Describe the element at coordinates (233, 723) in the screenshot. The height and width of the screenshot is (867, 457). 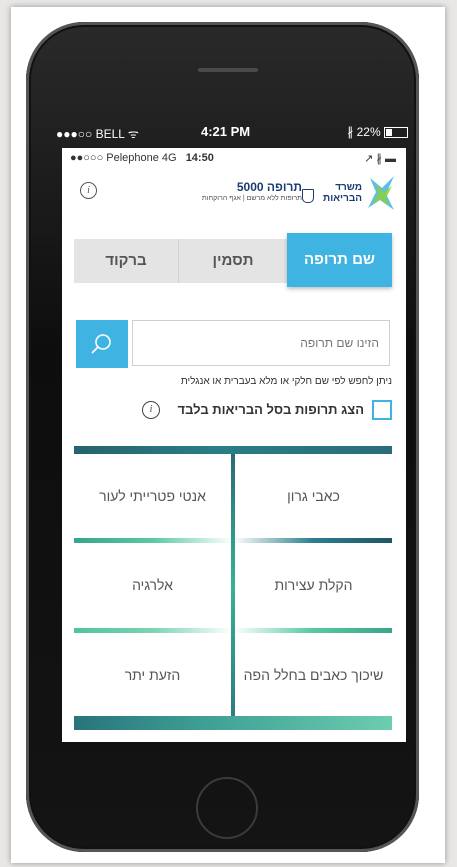
I see `grid-bar-bottom` at that location.